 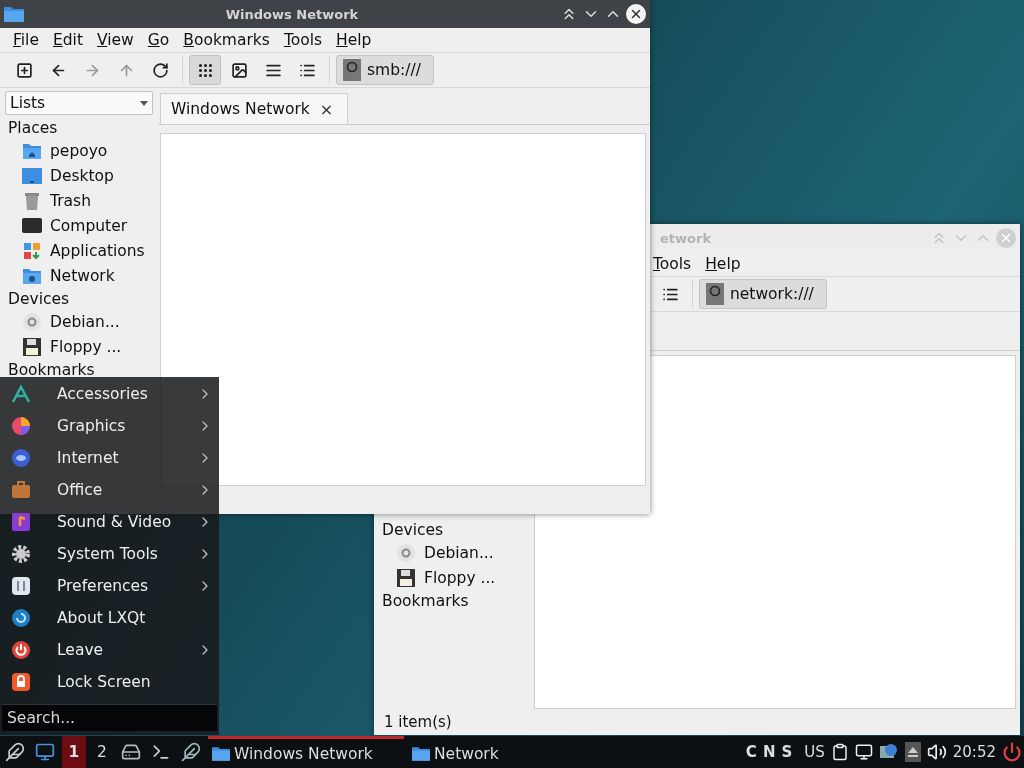 I want to click on swirl-icon, so click(x=21, y=618).